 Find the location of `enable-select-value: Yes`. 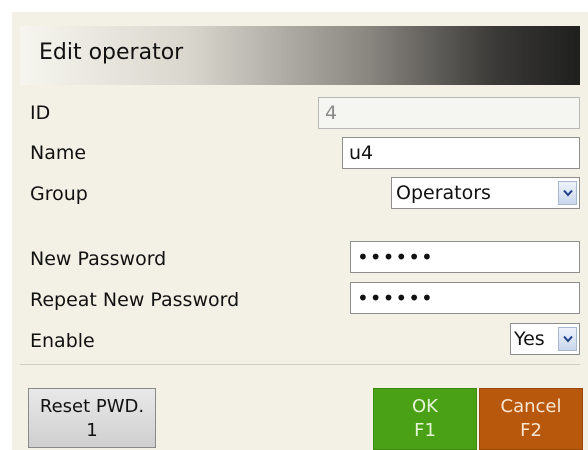

enable-select-value: Yes is located at coordinates (529, 339).